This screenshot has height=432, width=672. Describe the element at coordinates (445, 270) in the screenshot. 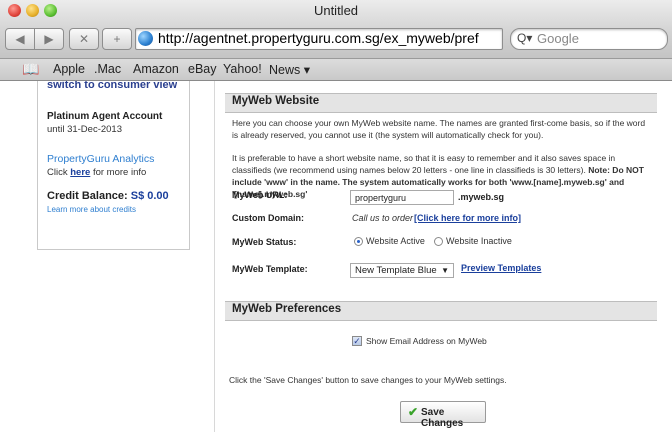

I see `dropdown-arrow-icon: ▼` at that location.